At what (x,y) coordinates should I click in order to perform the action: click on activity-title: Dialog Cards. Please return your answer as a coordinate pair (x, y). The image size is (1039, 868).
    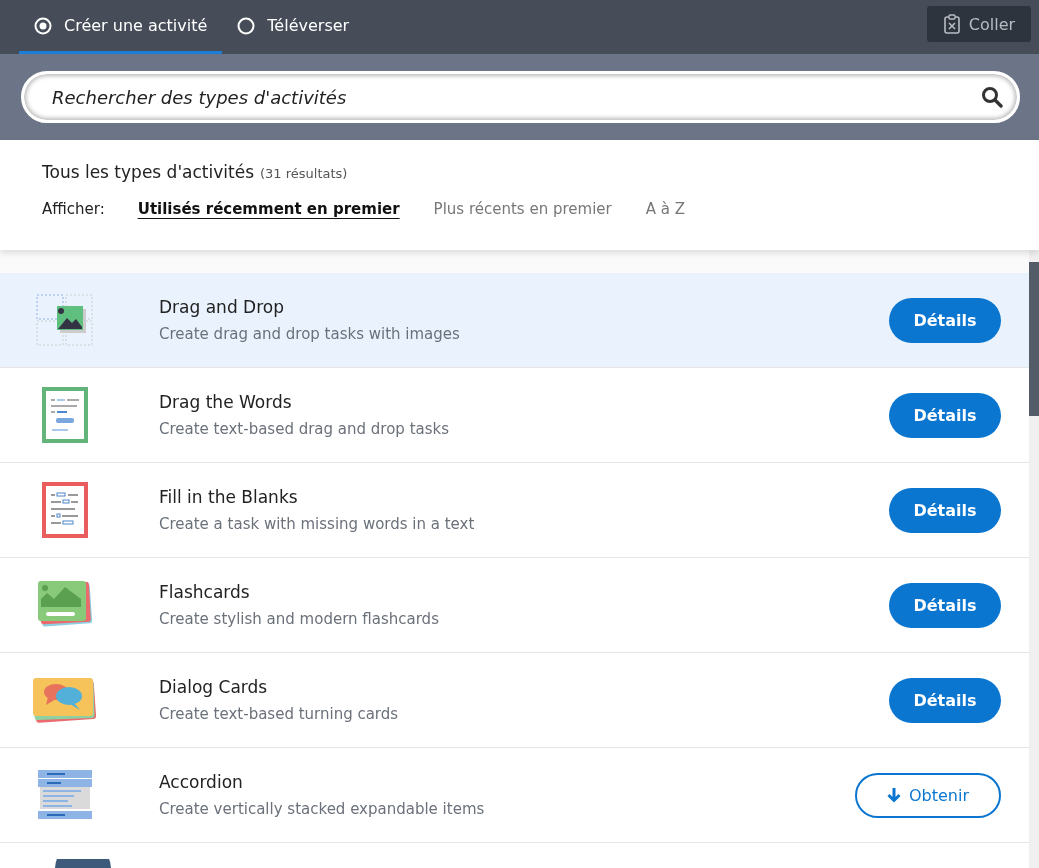
    Looking at the image, I should click on (214, 687).